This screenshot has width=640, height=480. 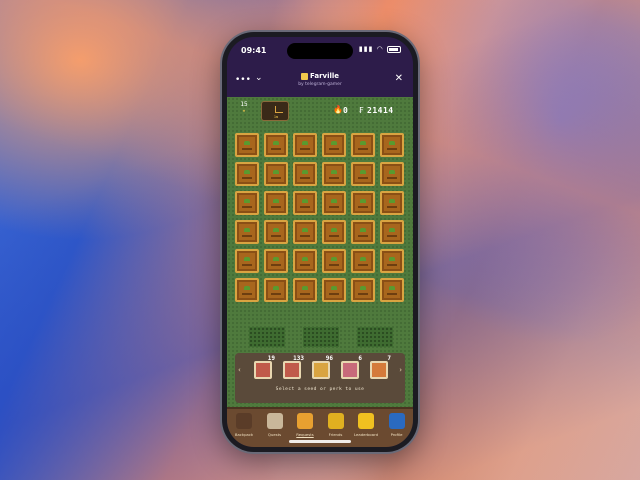 I want to click on inventory-hint: Select a seed or perk to use, so click(x=320, y=389).